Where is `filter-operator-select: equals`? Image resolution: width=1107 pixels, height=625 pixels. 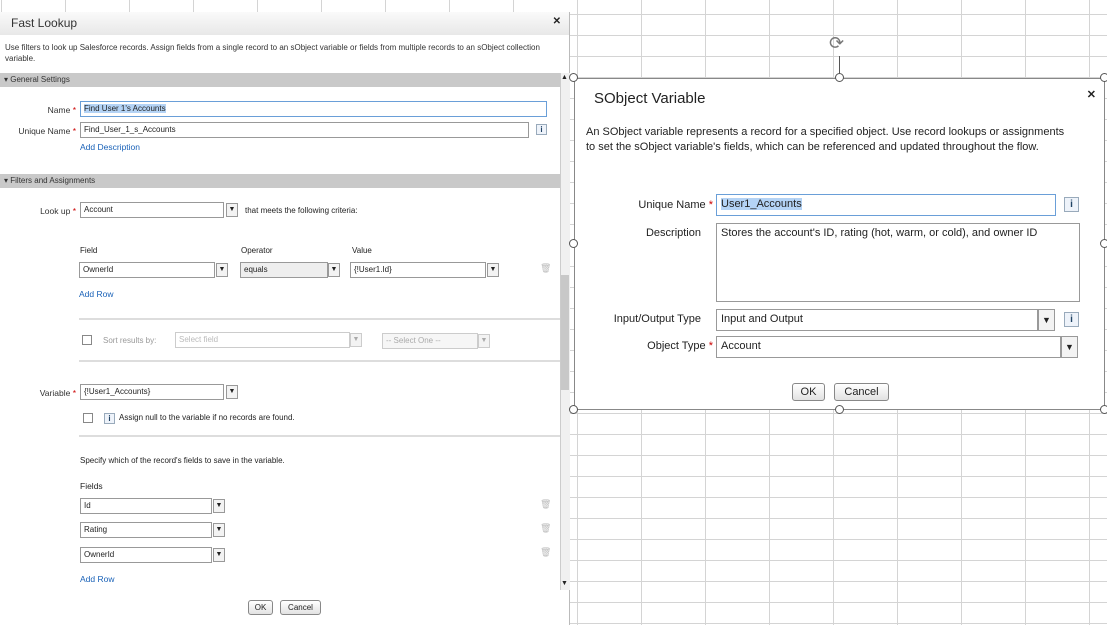
filter-operator-select: equals is located at coordinates (284, 270).